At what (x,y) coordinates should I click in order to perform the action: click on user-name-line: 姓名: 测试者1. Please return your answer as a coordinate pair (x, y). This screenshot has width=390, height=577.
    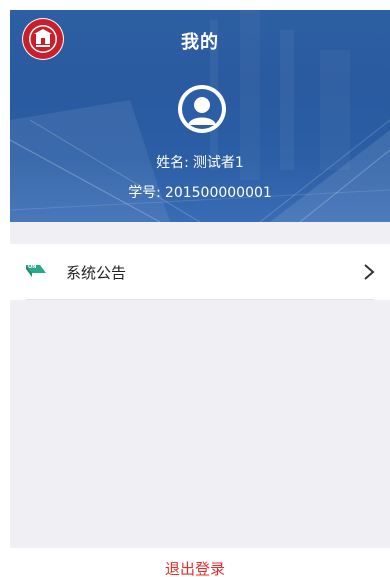
    Looking at the image, I should click on (200, 162).